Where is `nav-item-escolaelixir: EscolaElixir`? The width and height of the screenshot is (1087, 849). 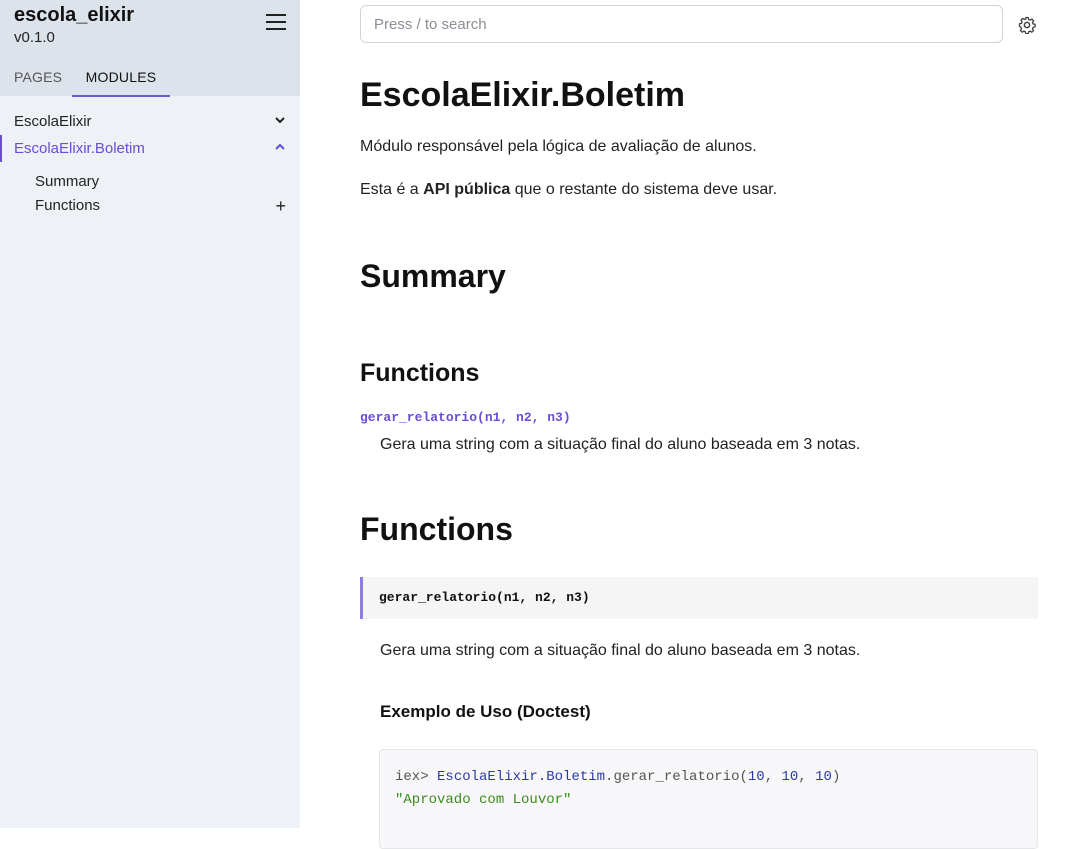
nav-item-escolaelixir: EscolaElixir is located at coordinates (150, 121).